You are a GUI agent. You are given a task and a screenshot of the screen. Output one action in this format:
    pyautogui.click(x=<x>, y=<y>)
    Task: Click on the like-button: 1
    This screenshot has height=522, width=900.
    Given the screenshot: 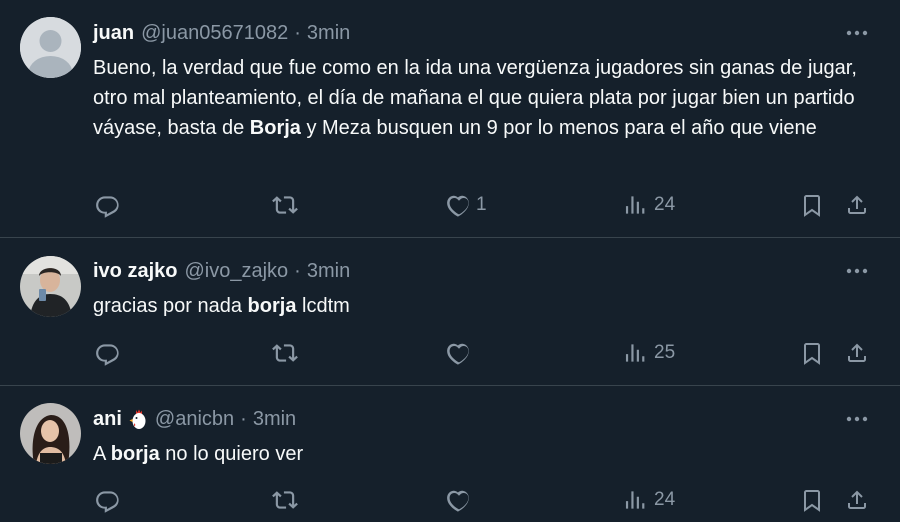 What is the action you would take?
    pyautogui.click(x=466, y=205)
    